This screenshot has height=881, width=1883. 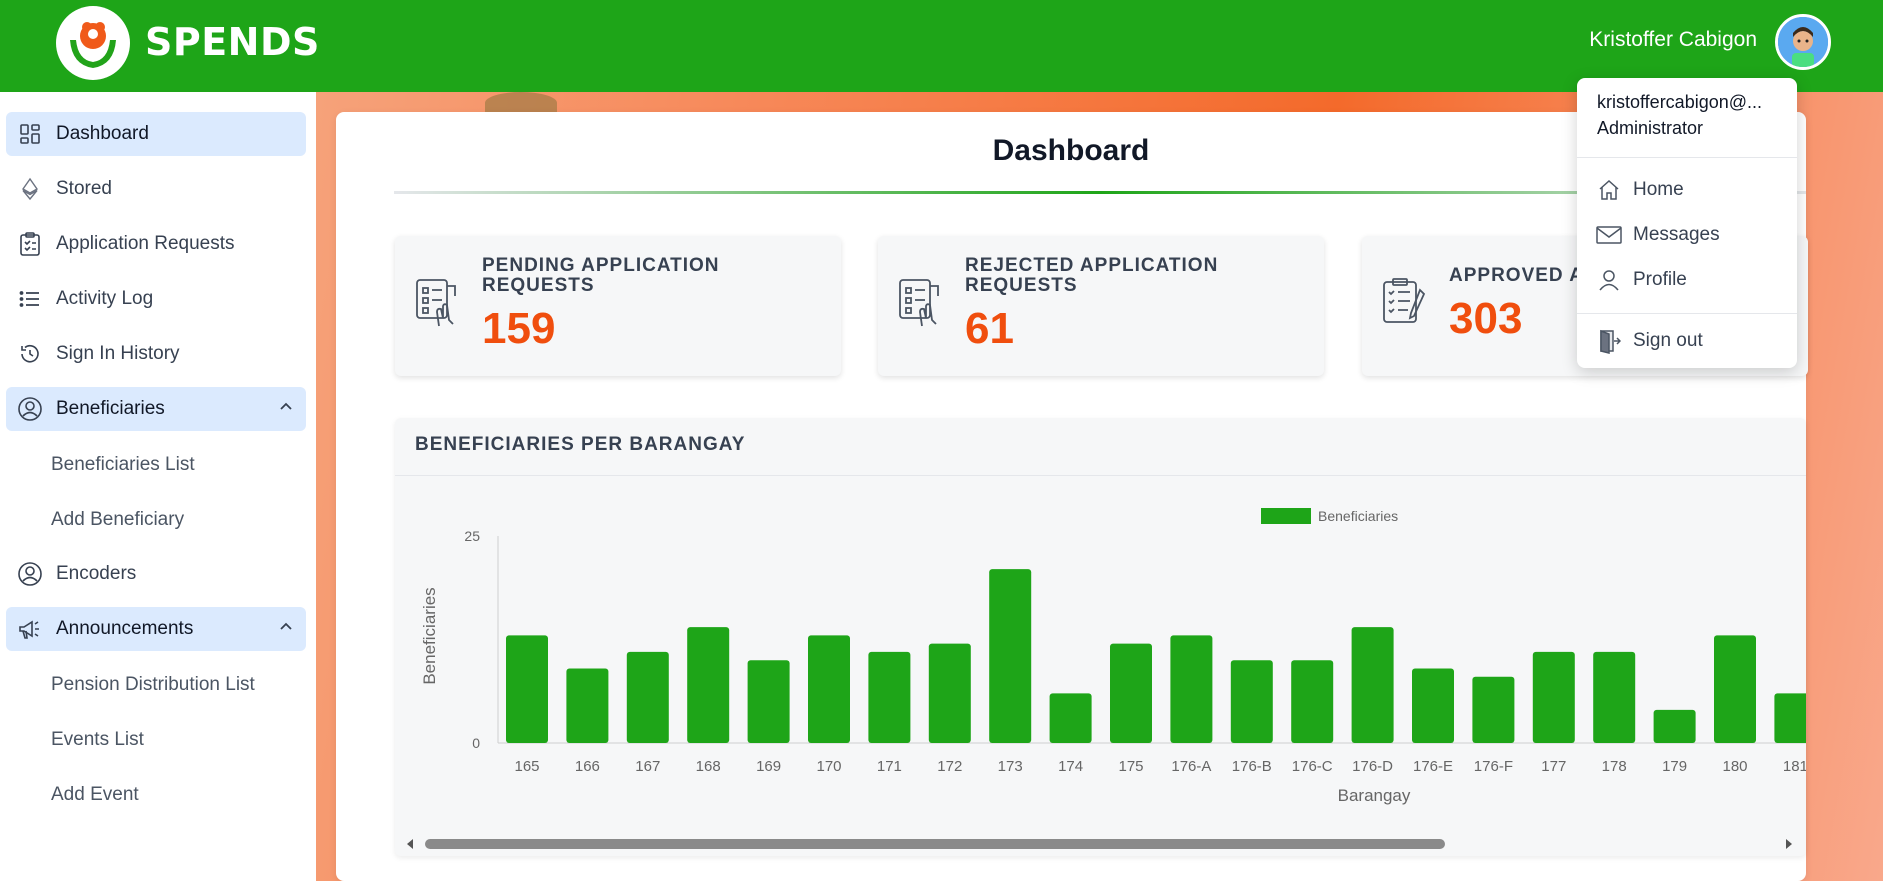 What do you see at coordinates (1674, 766) in the screenshot?
I see `x-tick-label: 179` at bounding box center [1674, 766].